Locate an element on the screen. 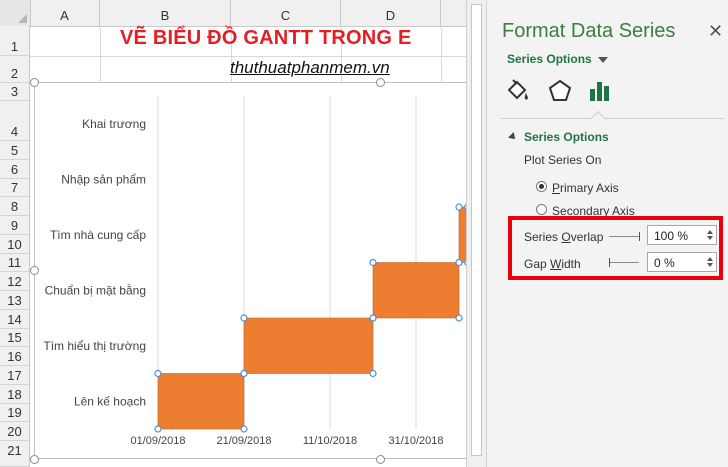 The image size is (728, 467). x-tick-label: 31/10/2018 is located at coordinates (415, 441).